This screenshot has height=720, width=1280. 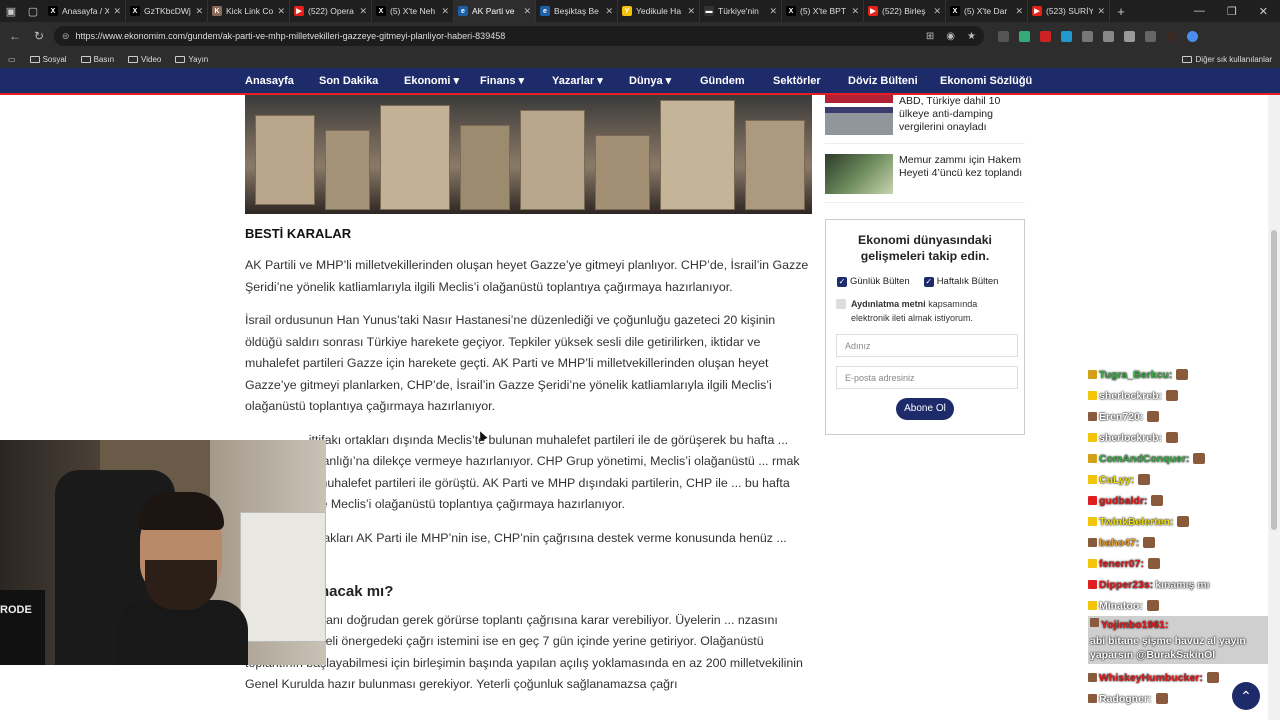 I want to click on reader-icon: ◉, so click(x=950, y=36).